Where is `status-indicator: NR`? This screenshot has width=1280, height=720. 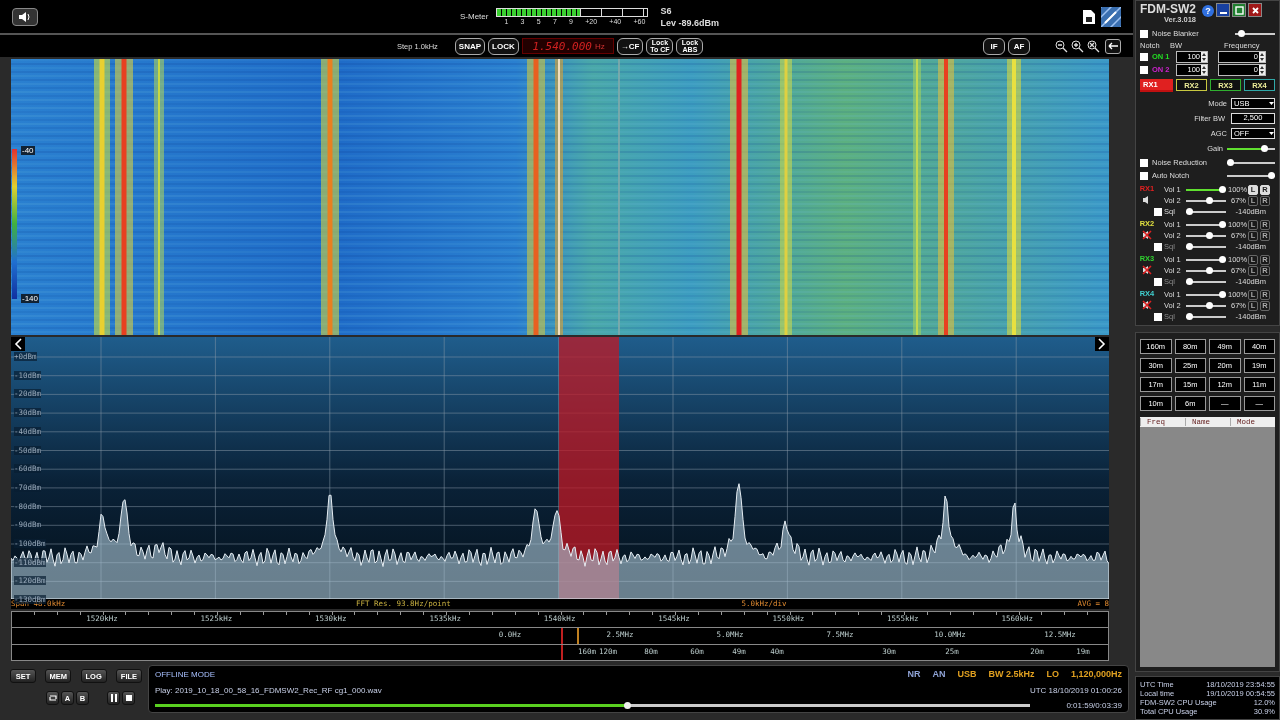 status-indicator: NR is located at coordinates (914, 674).